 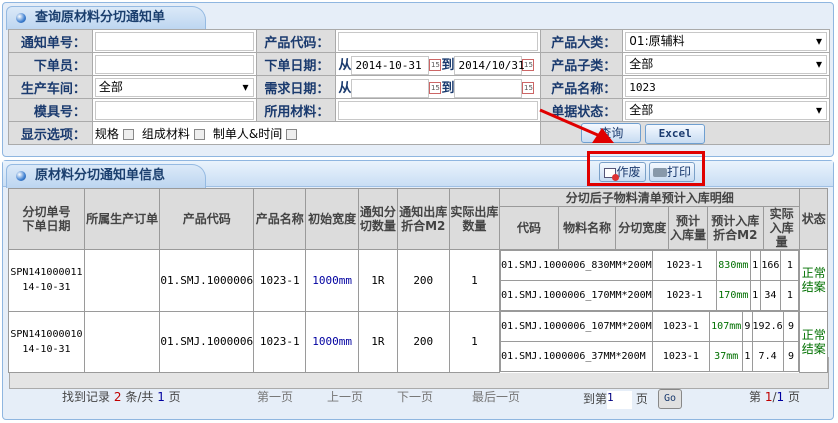 I want to click on pager-found-label: 找到记录, so click(x=86, y=397).